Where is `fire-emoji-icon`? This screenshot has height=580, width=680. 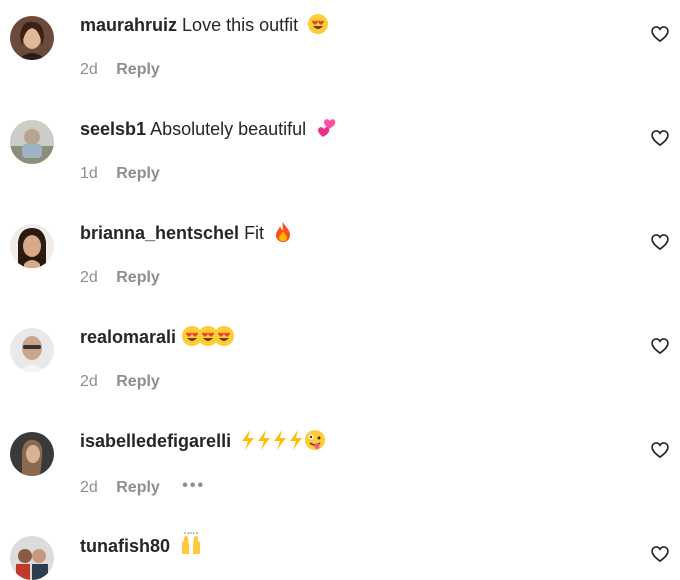 fire-emoji-icon is located at coordinates (283, 235).